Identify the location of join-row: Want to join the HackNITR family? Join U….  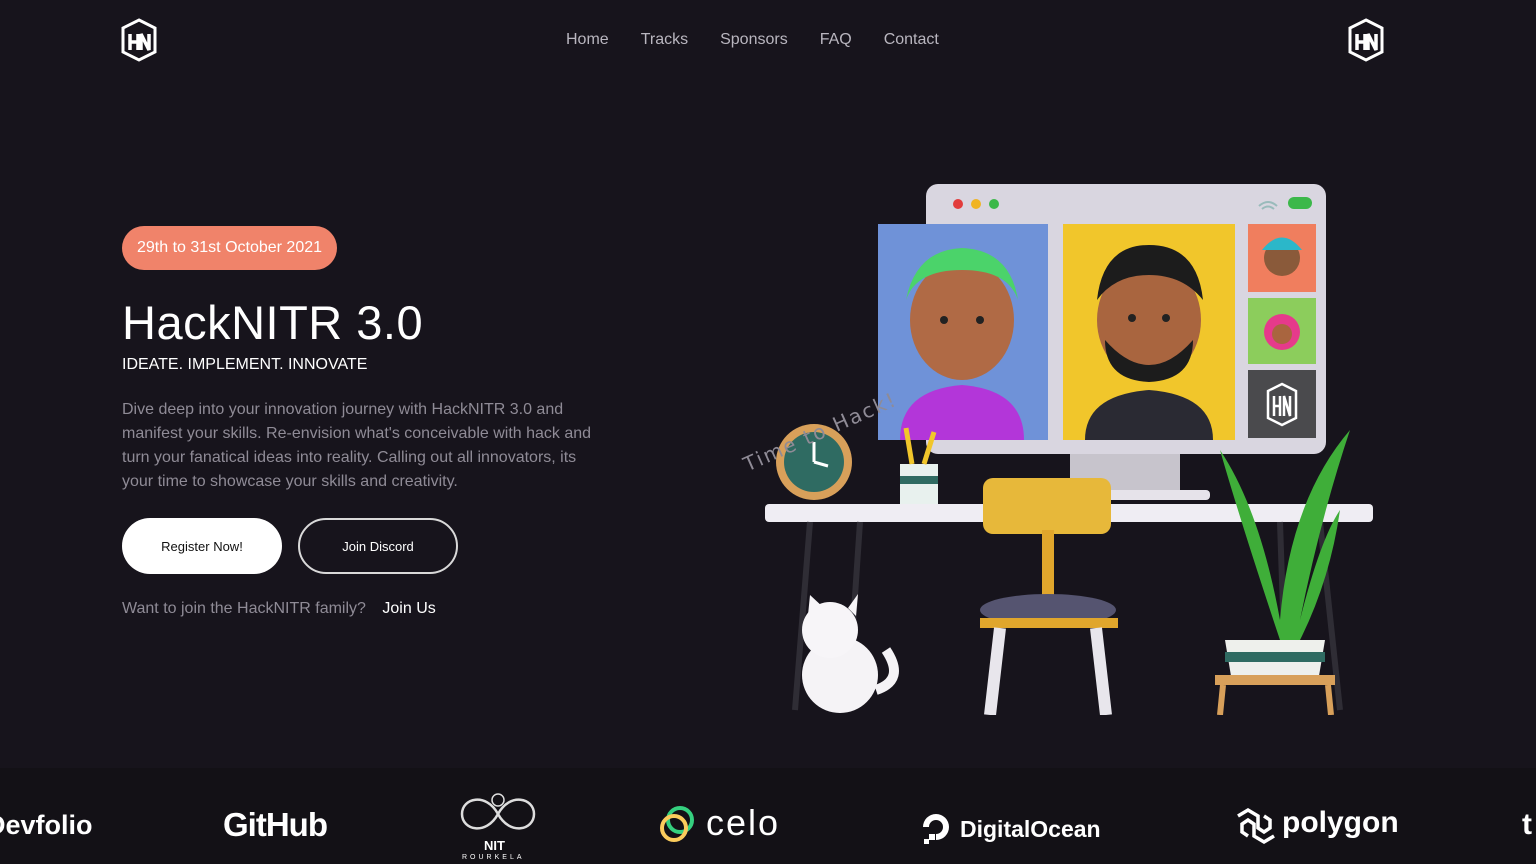
(279, 609).